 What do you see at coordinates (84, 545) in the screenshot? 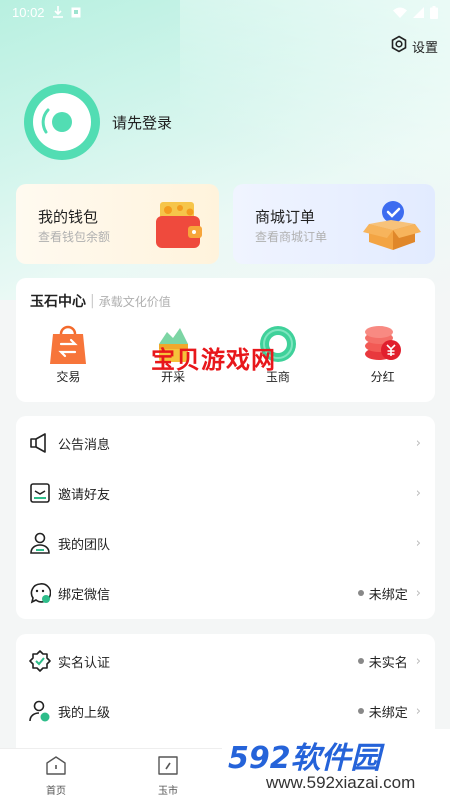
I see `menu-label: 我的团队` at bounding box center [84, 545].